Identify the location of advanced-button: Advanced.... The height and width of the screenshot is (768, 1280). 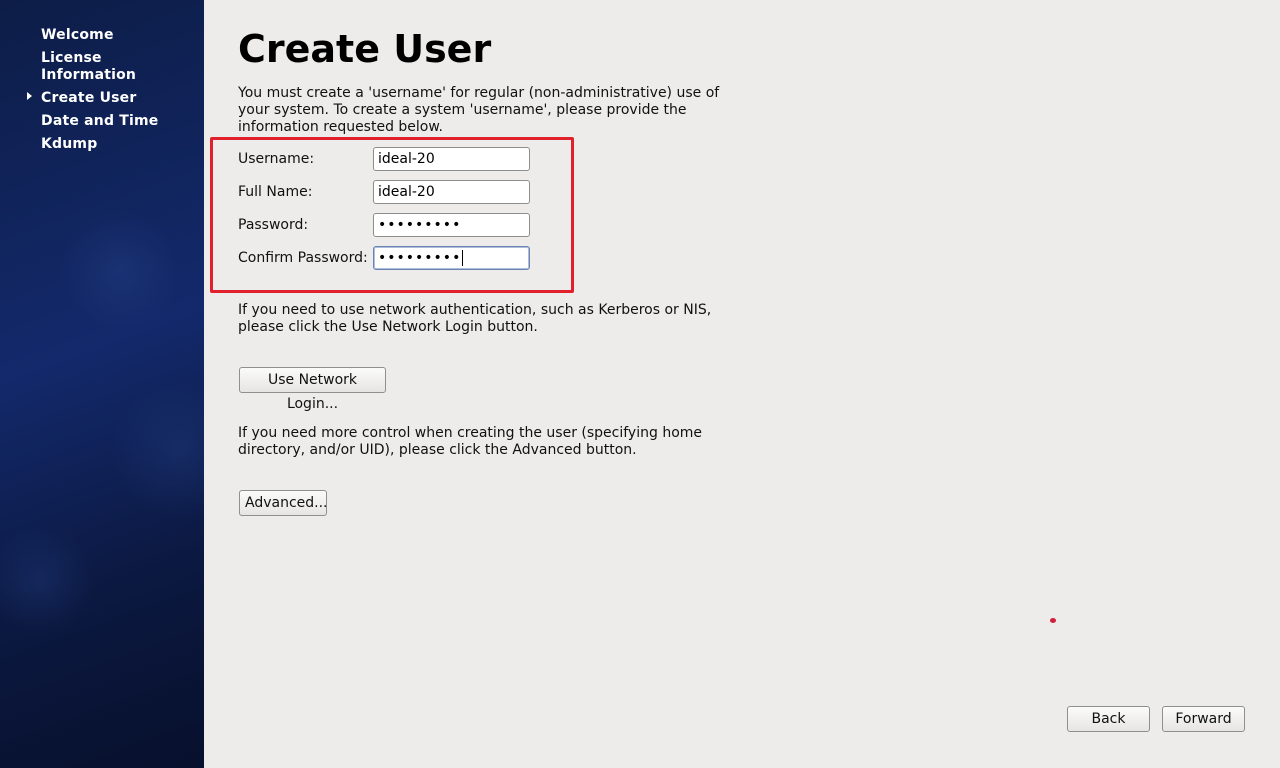
(283, 503).